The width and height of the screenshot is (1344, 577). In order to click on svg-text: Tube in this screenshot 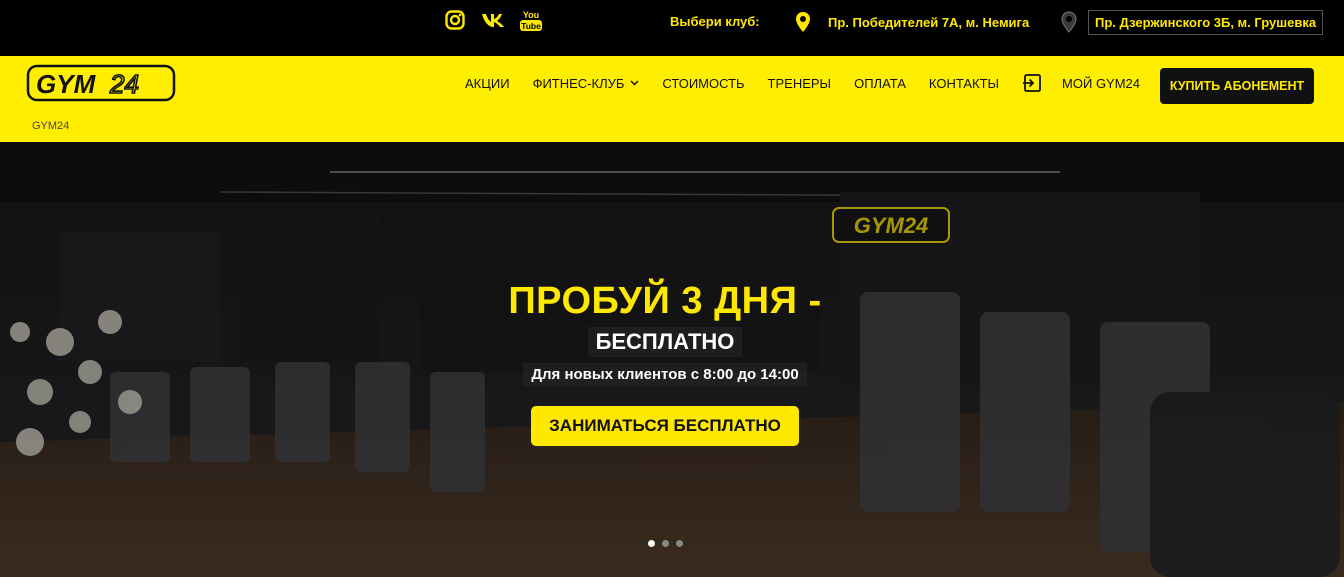, I will do `click(531, 26)`.